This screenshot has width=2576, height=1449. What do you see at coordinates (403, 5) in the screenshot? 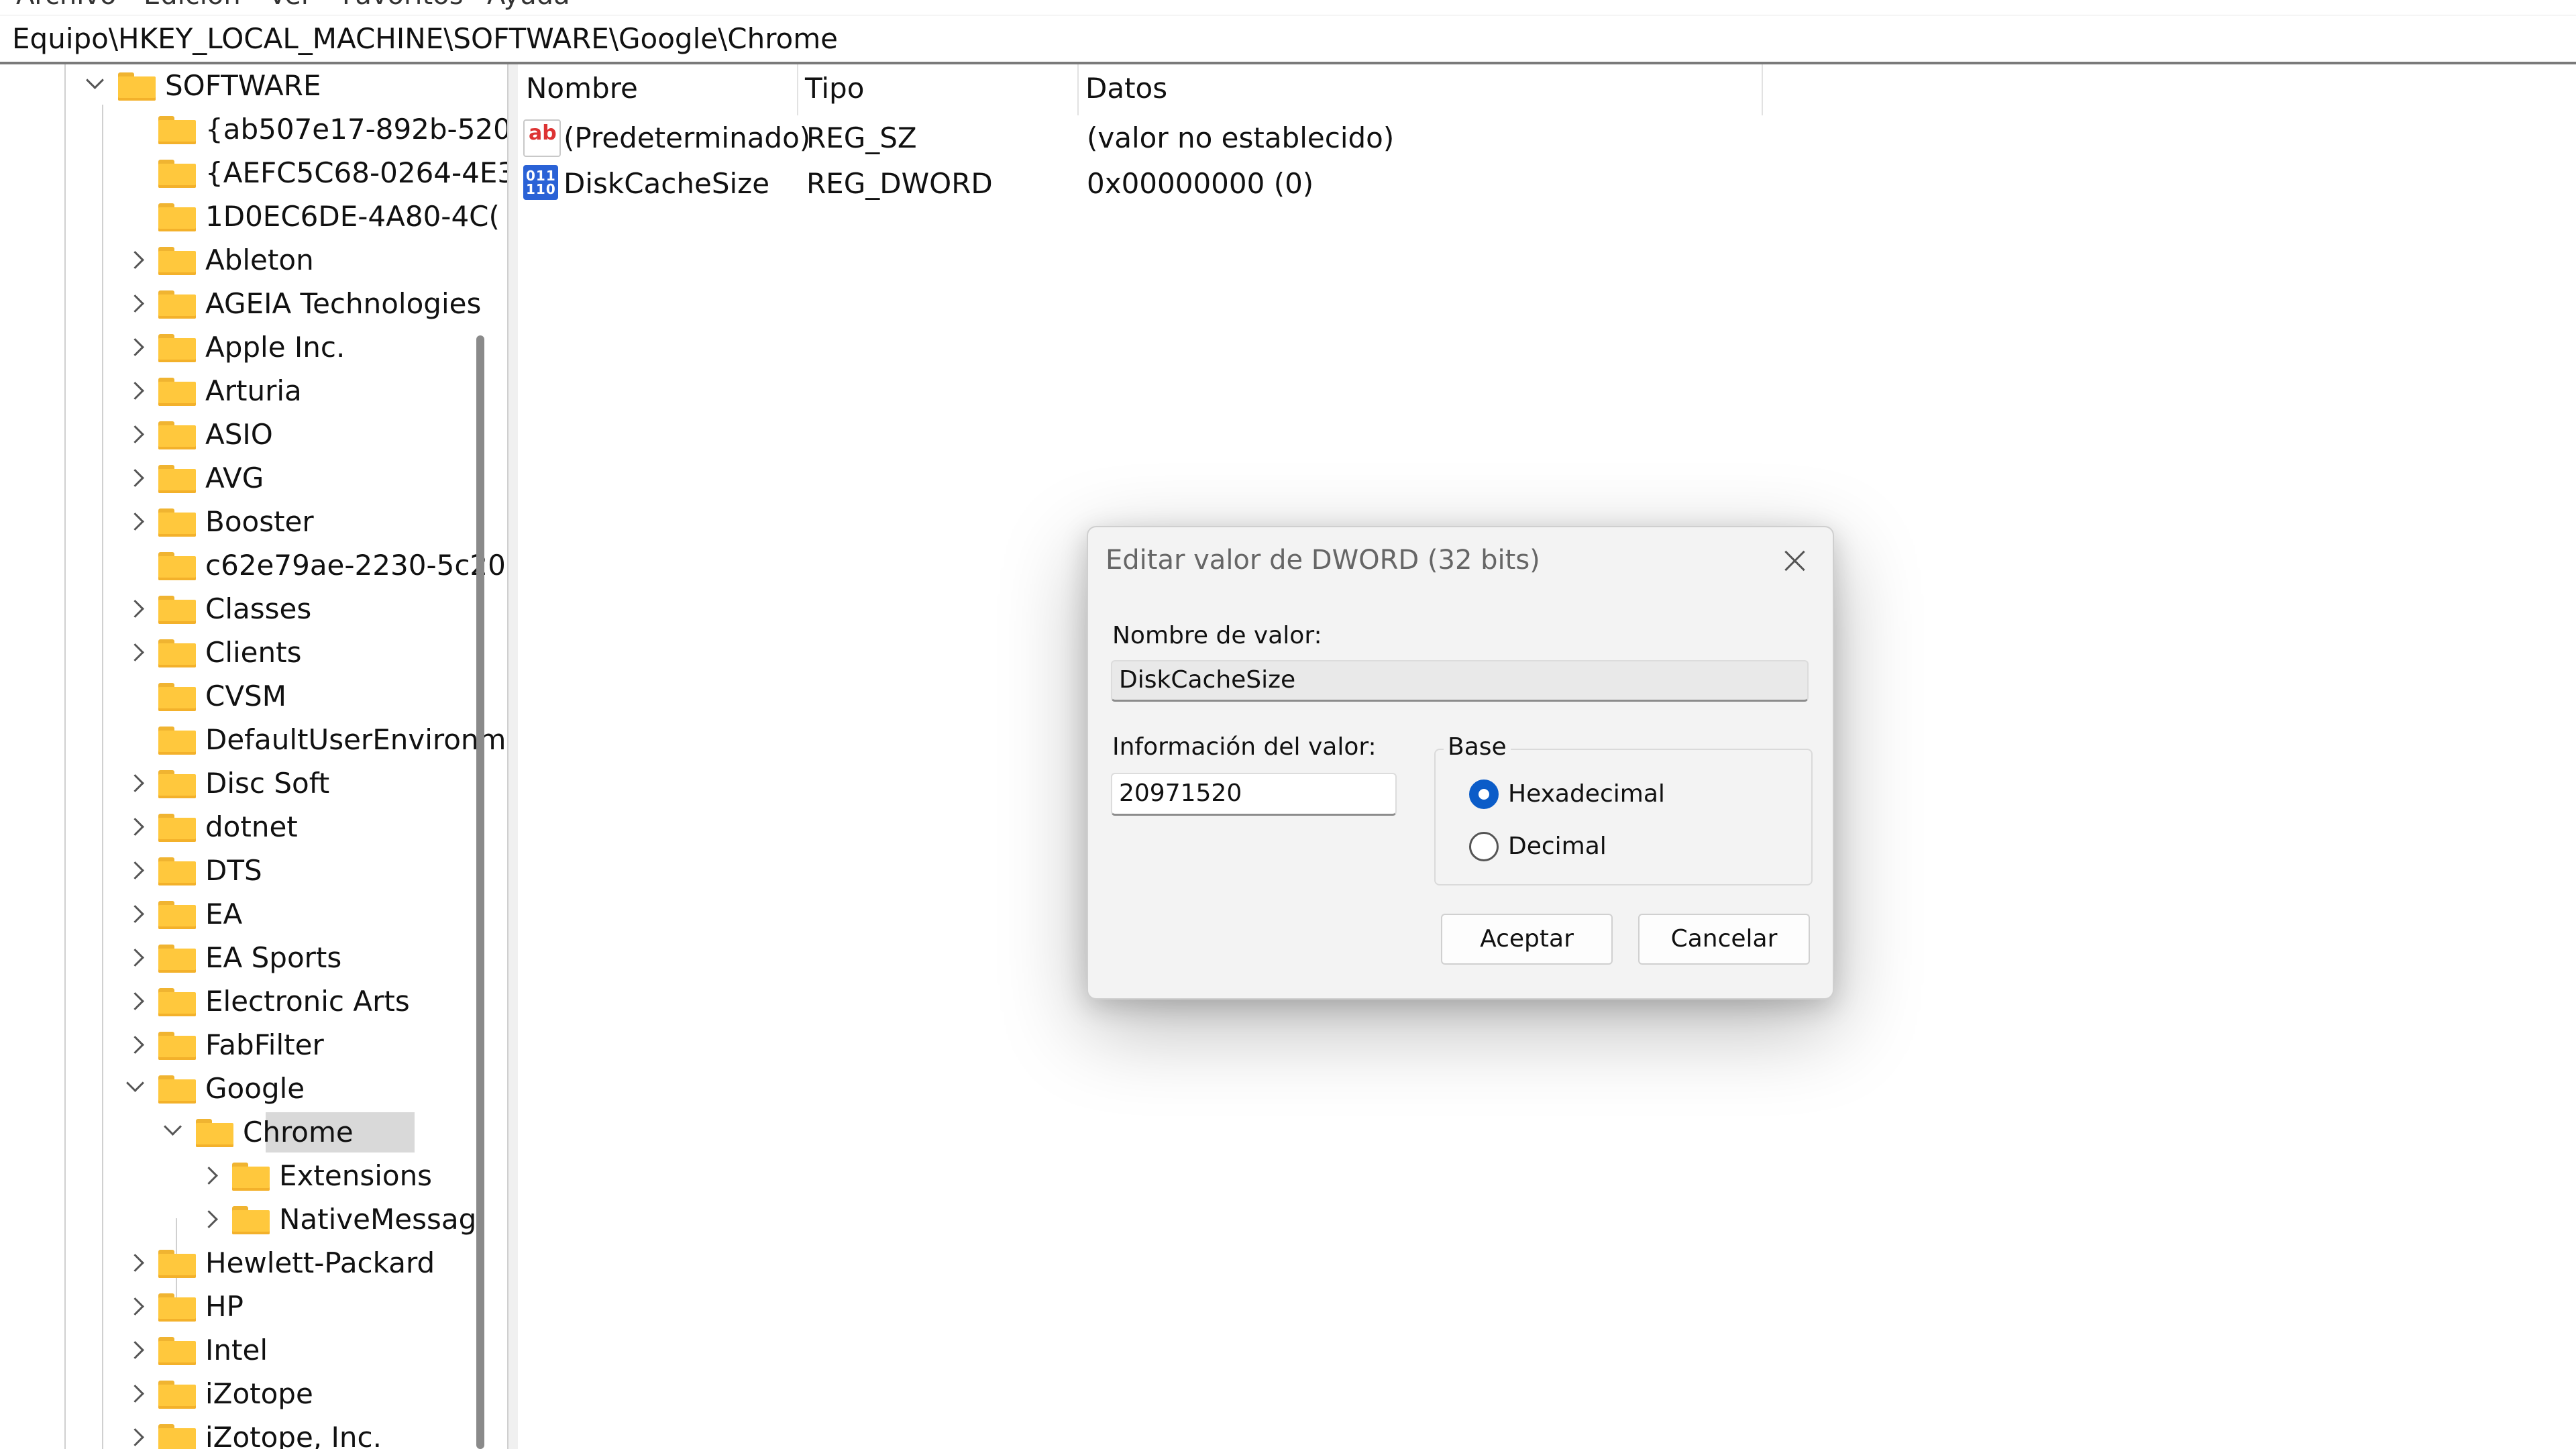
I see `menu-favoritos: Favoritos` at bounding box center [403, 5].